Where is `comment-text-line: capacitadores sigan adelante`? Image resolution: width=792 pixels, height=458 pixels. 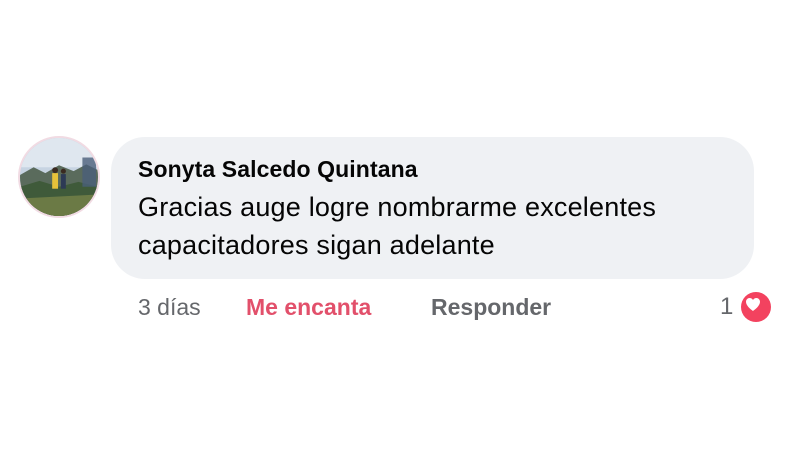 comment-text-line: capacitadores sigan adelante is located at coordinates (316, 245).